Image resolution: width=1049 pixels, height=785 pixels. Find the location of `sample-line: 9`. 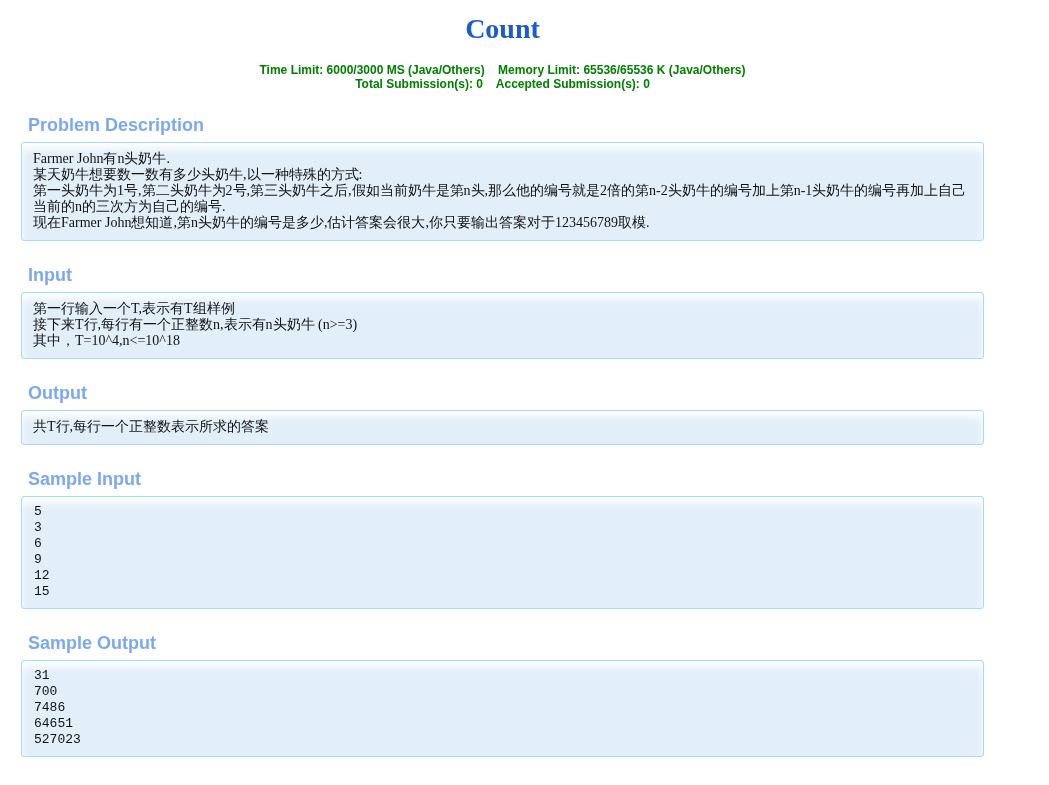

sample-line: 9 is located at coordinates (37, 560).